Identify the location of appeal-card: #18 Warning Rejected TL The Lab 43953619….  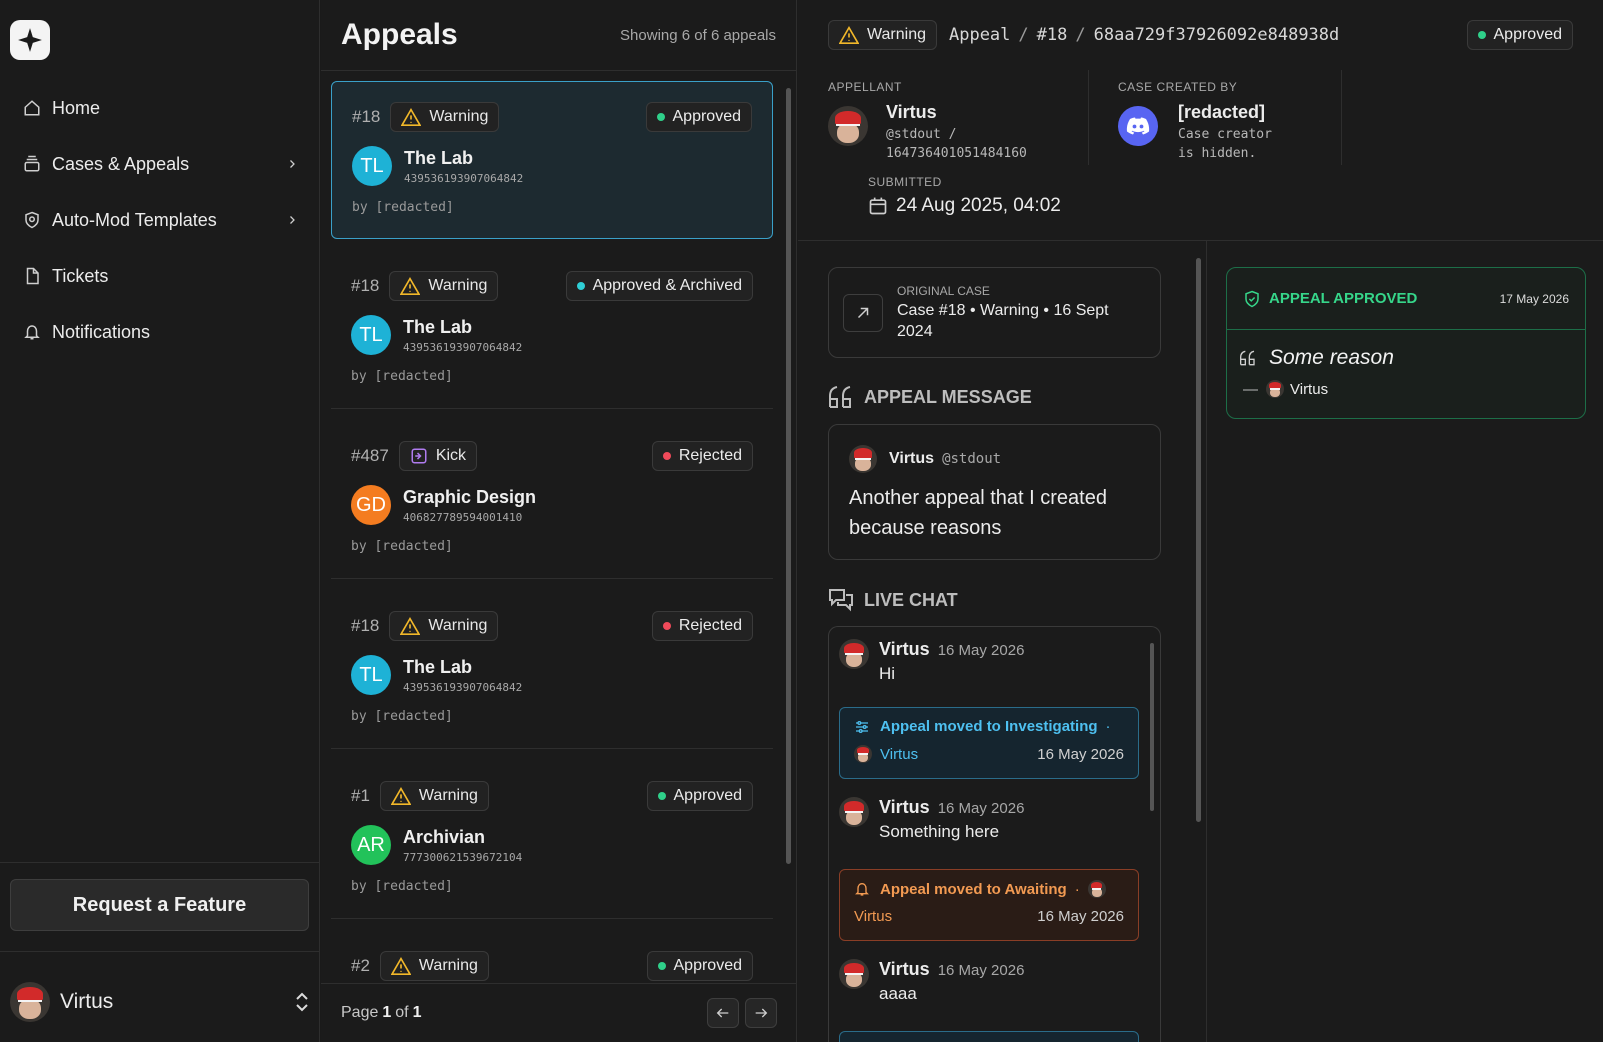
(552, 670).